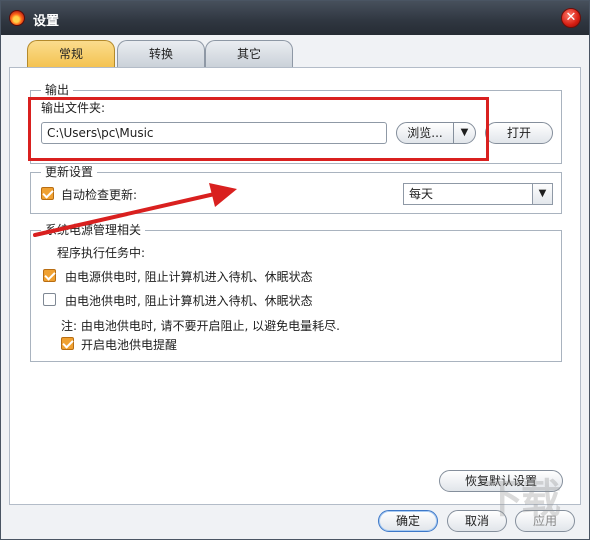  Describe the element at coordinates (295, 18) in the screenshot. I see `title-bar: 设置 ✕` at that location.